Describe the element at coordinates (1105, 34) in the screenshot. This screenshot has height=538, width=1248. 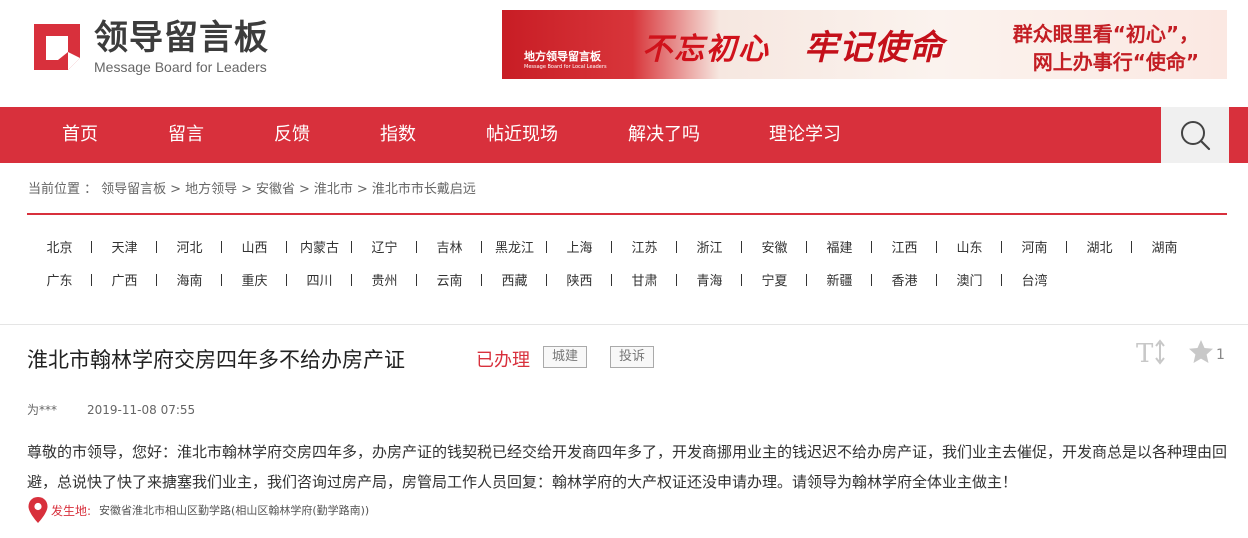
I see `banner-line-1: 群众眼里看“初心”，` at that location.